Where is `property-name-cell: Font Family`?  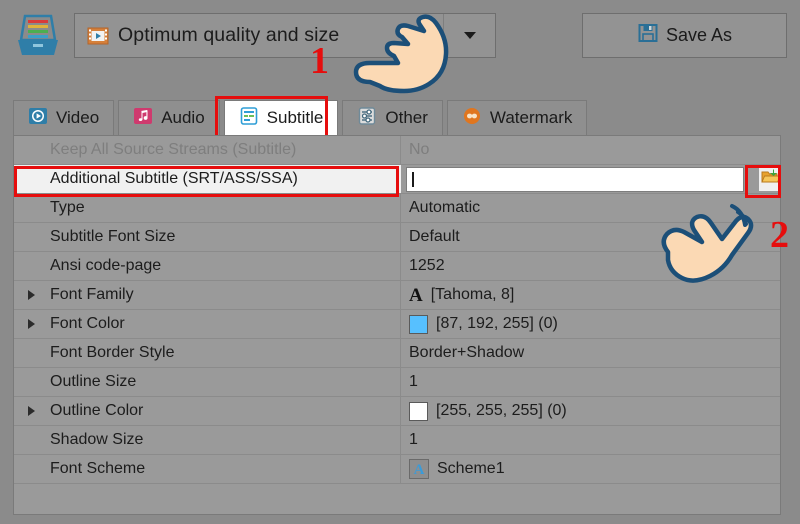
property-name-cell: Font Family is located at coordinates (207, 295).